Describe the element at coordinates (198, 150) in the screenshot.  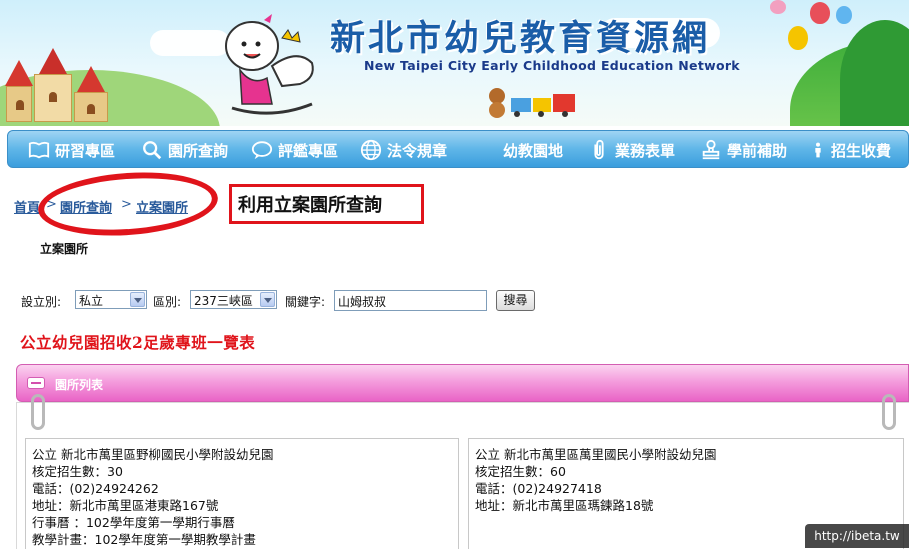
I see `nav-item-label: 園所查詢` at that location.